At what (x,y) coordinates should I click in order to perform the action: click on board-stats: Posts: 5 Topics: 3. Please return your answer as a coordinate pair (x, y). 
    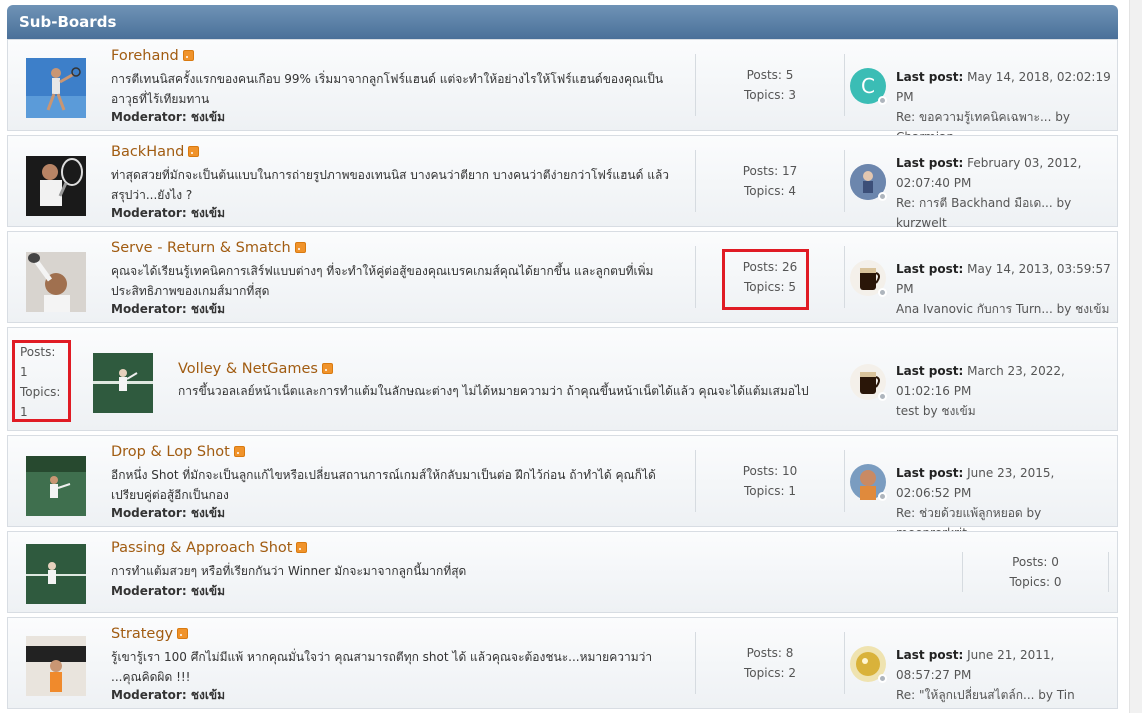
    Looking at the image, I should click on (770, 85).